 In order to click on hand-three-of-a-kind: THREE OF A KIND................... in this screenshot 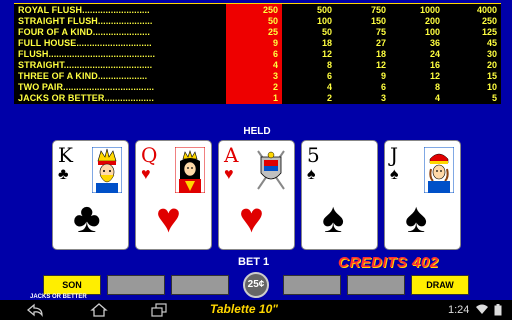, I will do `click(83, 76)`.